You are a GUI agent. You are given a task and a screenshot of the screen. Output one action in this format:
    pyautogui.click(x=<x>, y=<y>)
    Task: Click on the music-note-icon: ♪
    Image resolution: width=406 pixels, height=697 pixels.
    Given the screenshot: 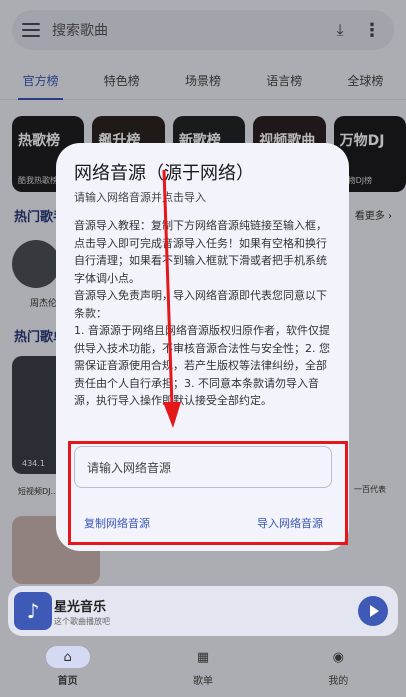 What is the action you would take?
    pyautogui.click(x=33, y=611)
    